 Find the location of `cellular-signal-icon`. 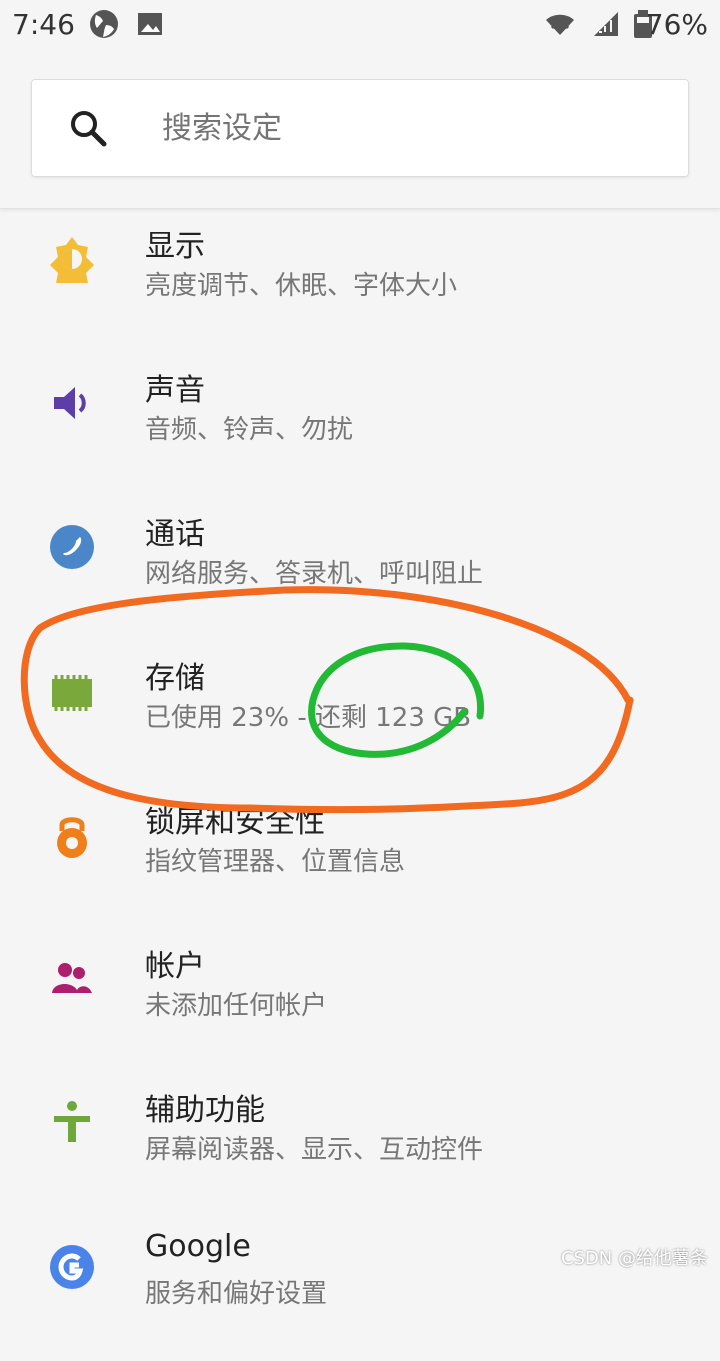

cellular-signal-icon is located at coordinates (606, 24).